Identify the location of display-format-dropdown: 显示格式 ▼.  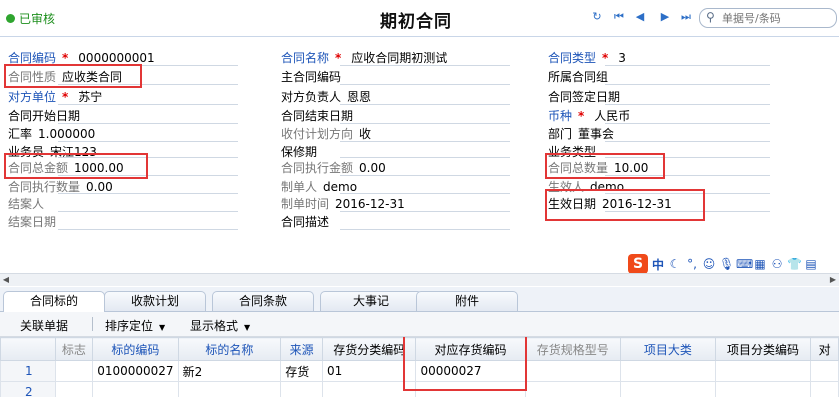
(220, 325).